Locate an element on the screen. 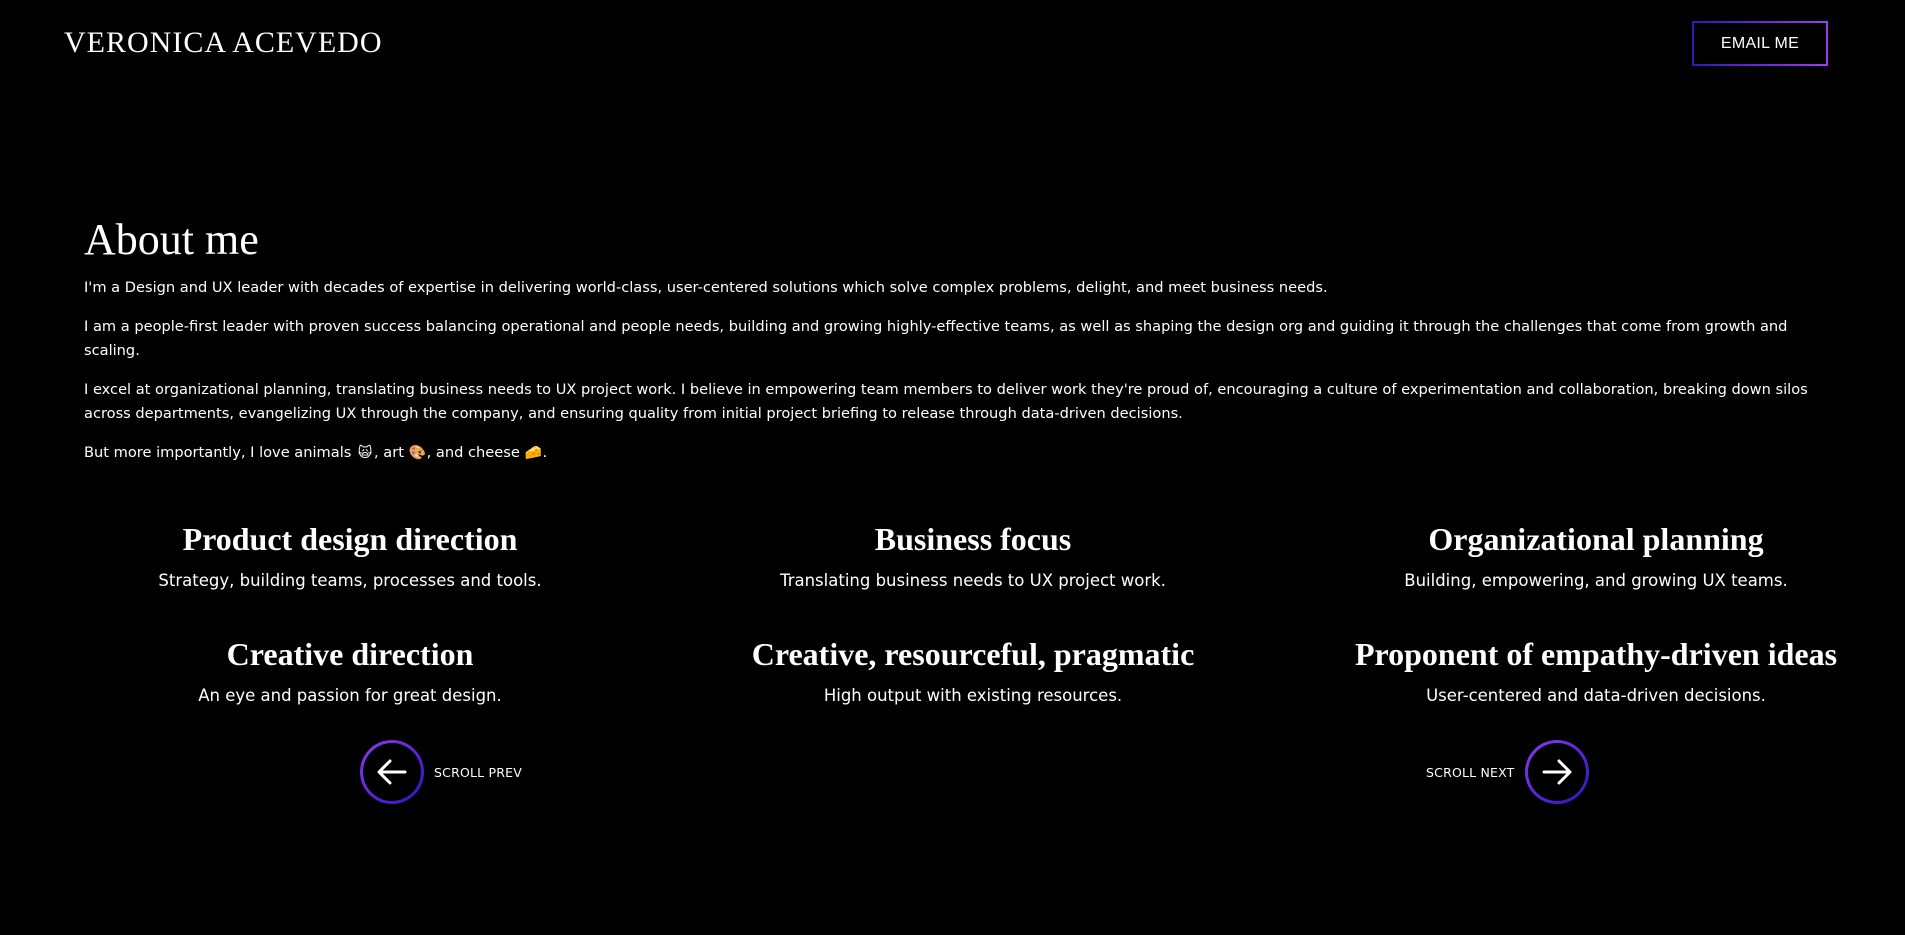 The image size is (1905, 935). about-title: About me is located at coordinates (171, 239).